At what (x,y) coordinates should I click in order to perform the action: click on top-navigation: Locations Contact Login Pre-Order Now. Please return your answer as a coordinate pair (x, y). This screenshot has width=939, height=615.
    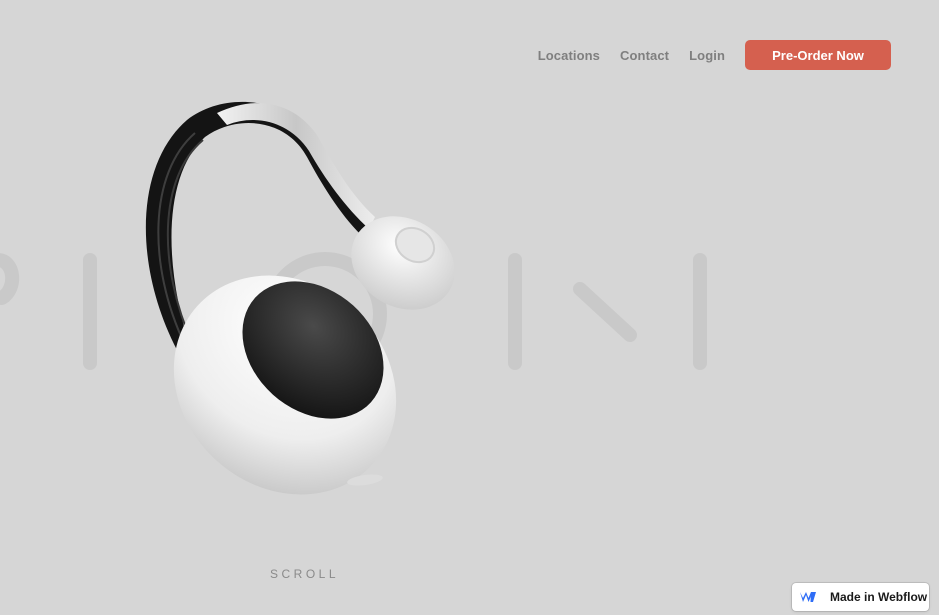
    Looking at the image, I should click on (714, 55).